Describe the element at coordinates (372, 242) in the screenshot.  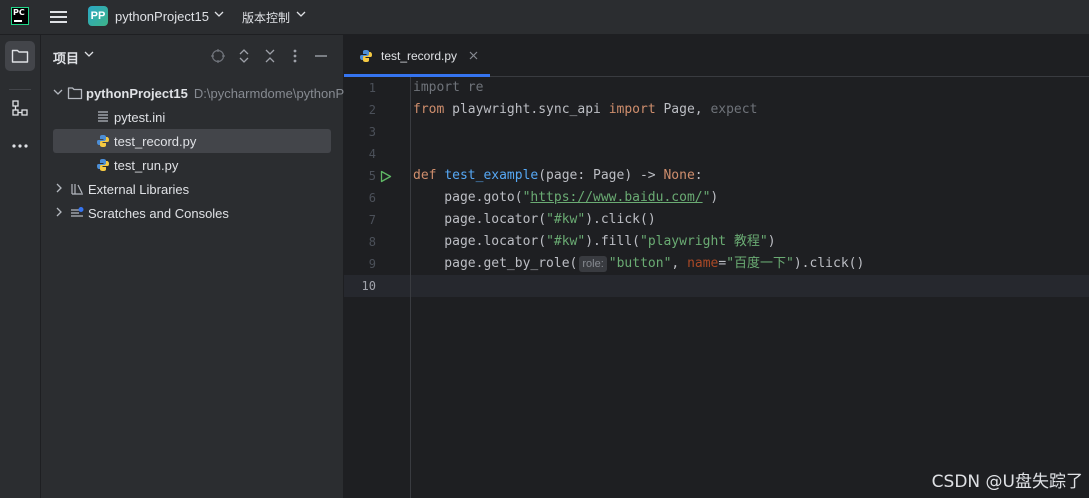
I see `line-number: 8` at that location.